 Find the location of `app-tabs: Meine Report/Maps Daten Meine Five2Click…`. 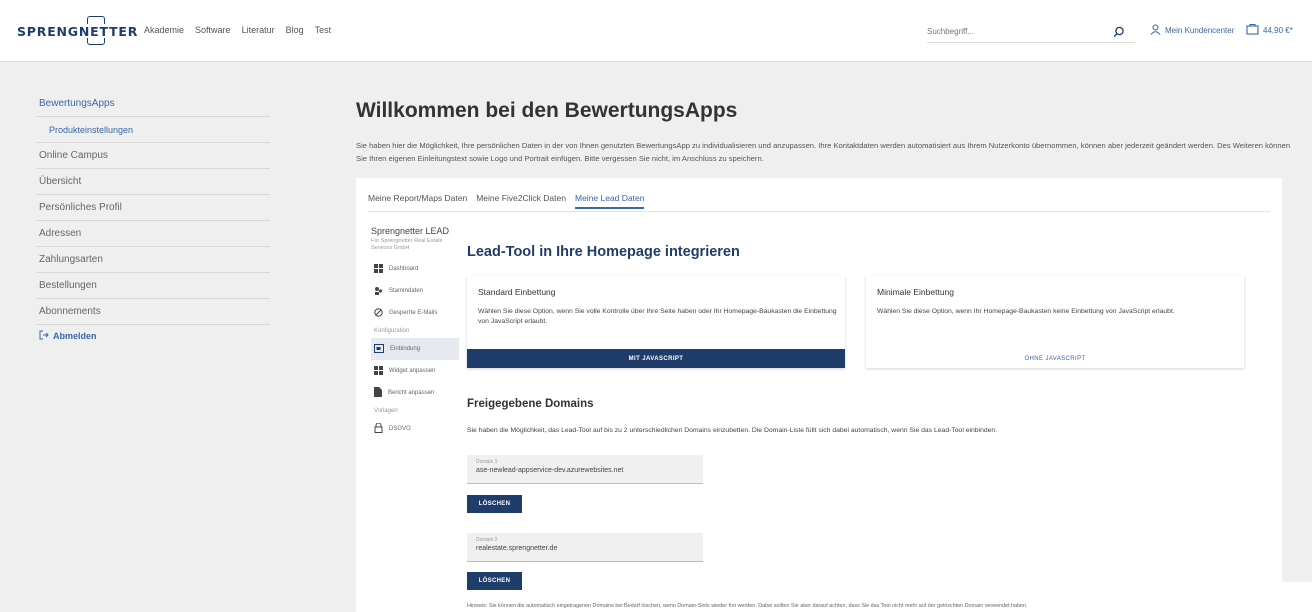

app-tabs: Meine Report/Maps Daten Meine Five2Click… is located at coordinates (506, 201).